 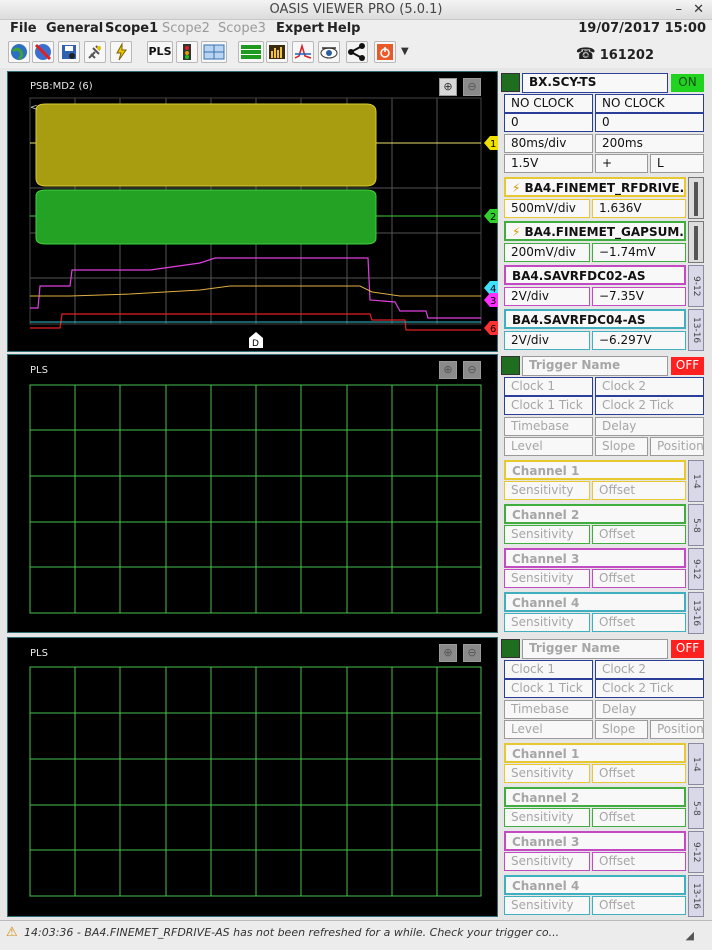 I want to click on scope3-ch3-offset: Offset, so click(x=639, y=861).